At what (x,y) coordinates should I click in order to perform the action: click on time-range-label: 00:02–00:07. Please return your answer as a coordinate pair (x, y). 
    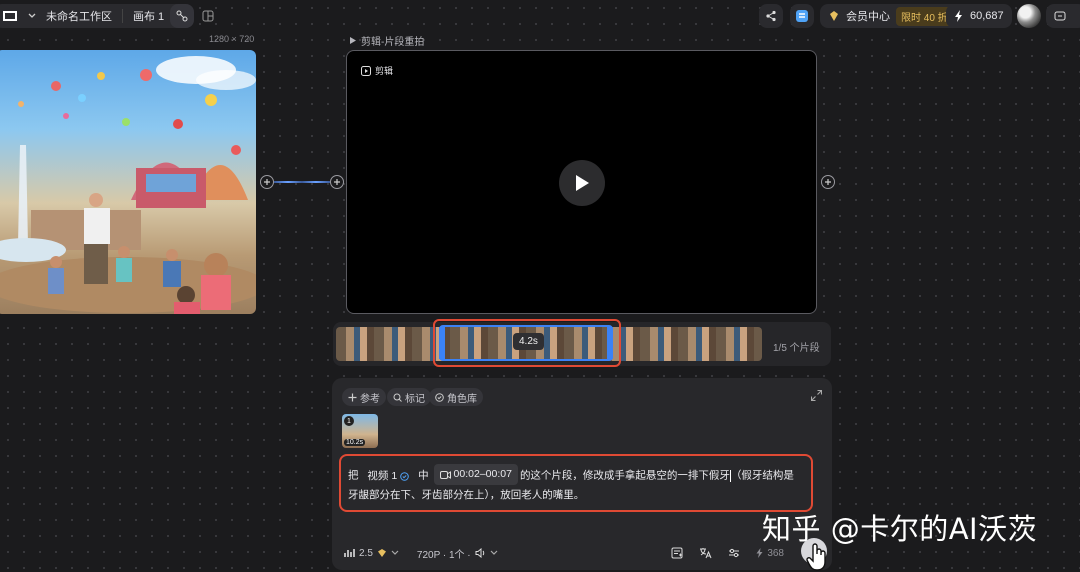
    Looking at the image, I should click on (482, 474).